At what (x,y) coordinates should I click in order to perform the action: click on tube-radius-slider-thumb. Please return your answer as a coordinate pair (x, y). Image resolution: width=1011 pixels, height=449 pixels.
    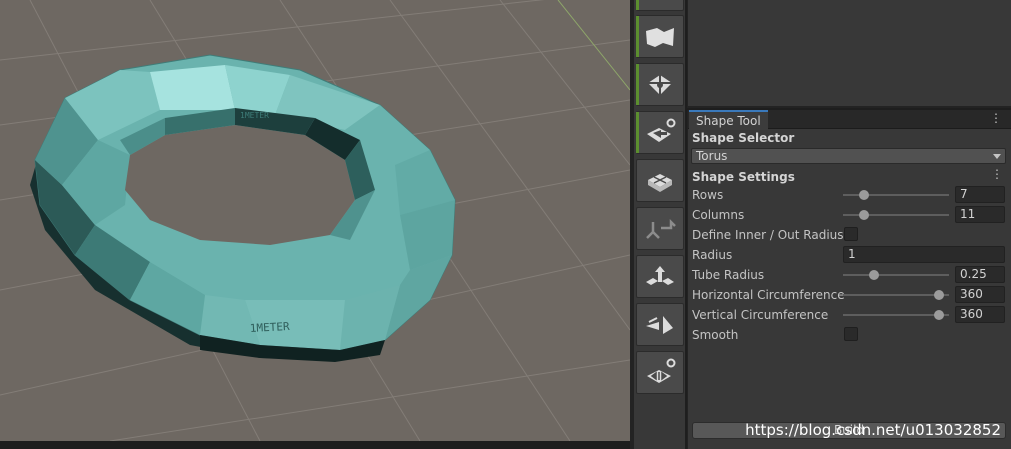
    Looking at the image, I should click on (873, 275).